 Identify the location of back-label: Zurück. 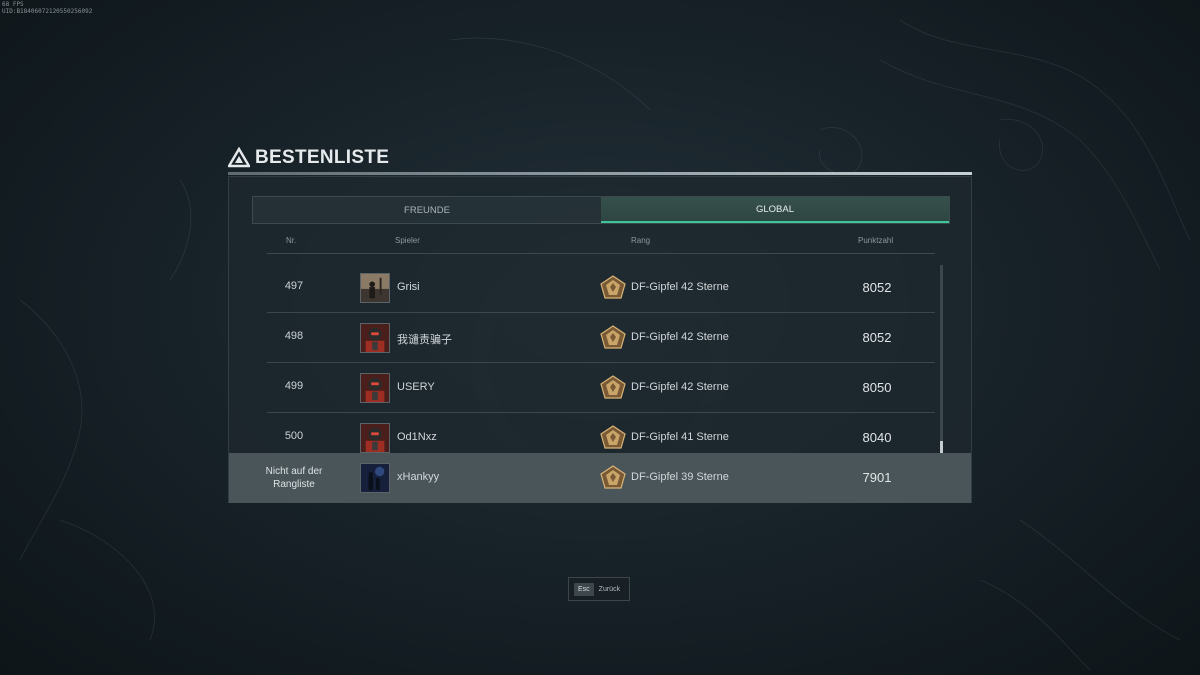
(609, 589).